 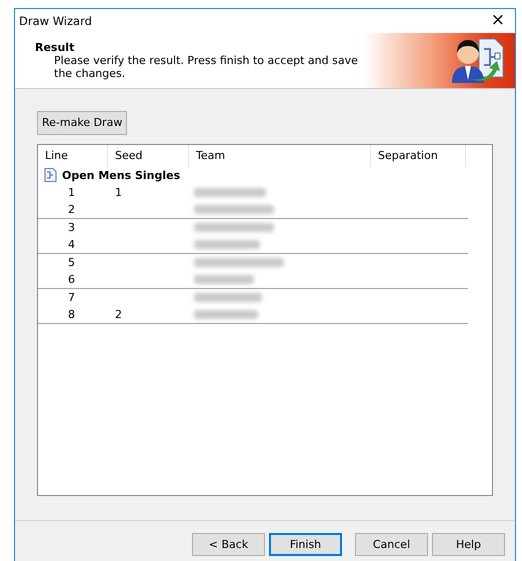 What do you see at coordinates (55, 47) in the screenshot?
I see `step-title: Result` at bounding box center [55, 47].